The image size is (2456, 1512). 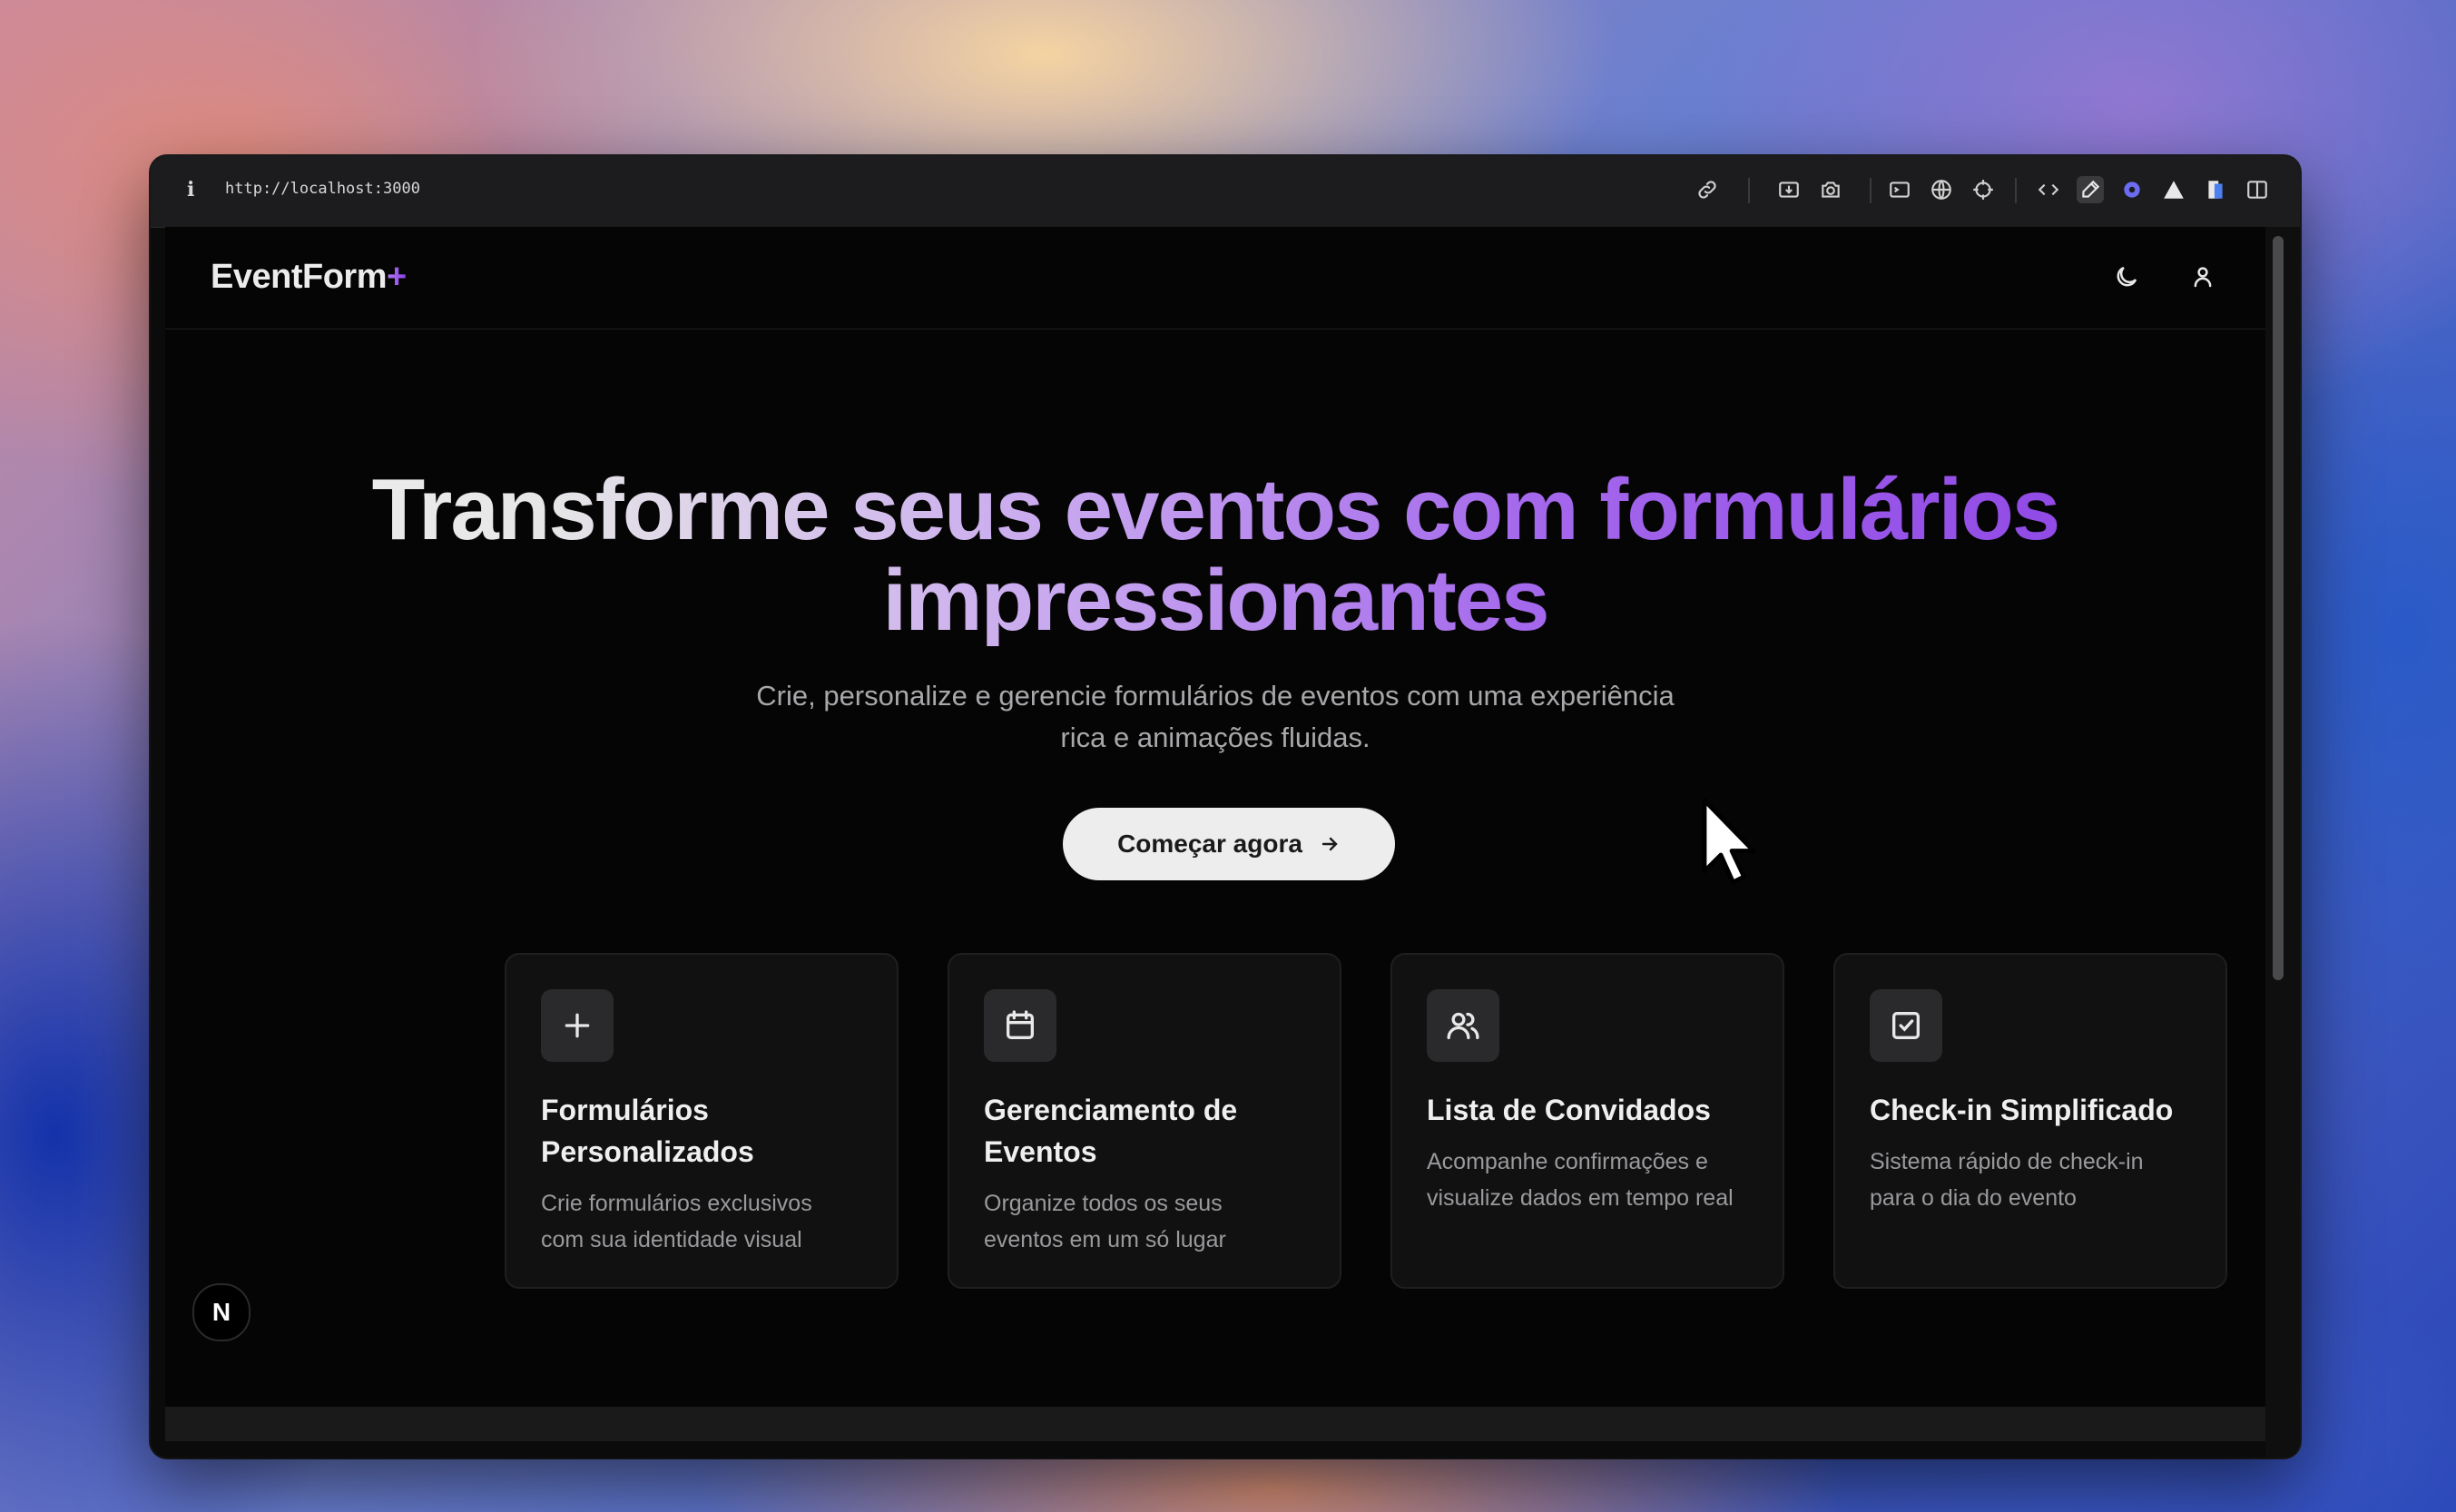 I want to click on mouse-cursor-icon, so click(x=1729, y=841).